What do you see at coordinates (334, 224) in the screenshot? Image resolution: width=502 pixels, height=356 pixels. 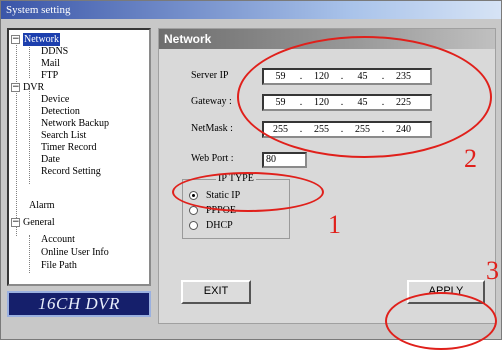 I see `annotation-number-1: 1` at bounding box center [334, 224].